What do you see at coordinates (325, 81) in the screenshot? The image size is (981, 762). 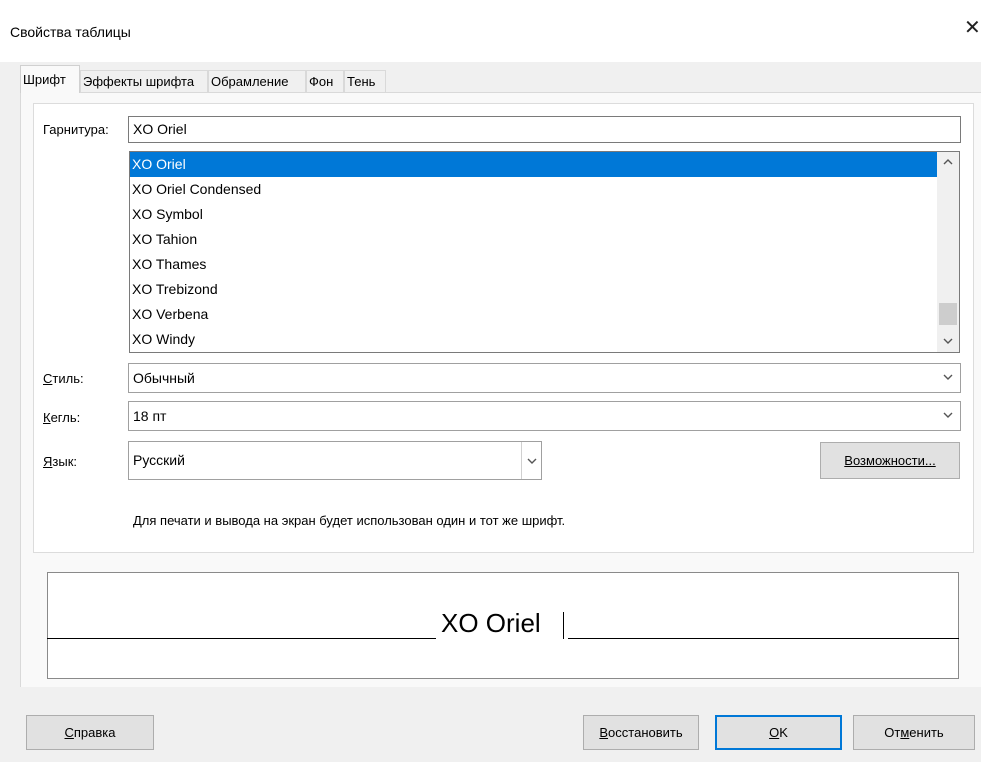 I see `tab-background: Фон` at bounding box center [325, 81].